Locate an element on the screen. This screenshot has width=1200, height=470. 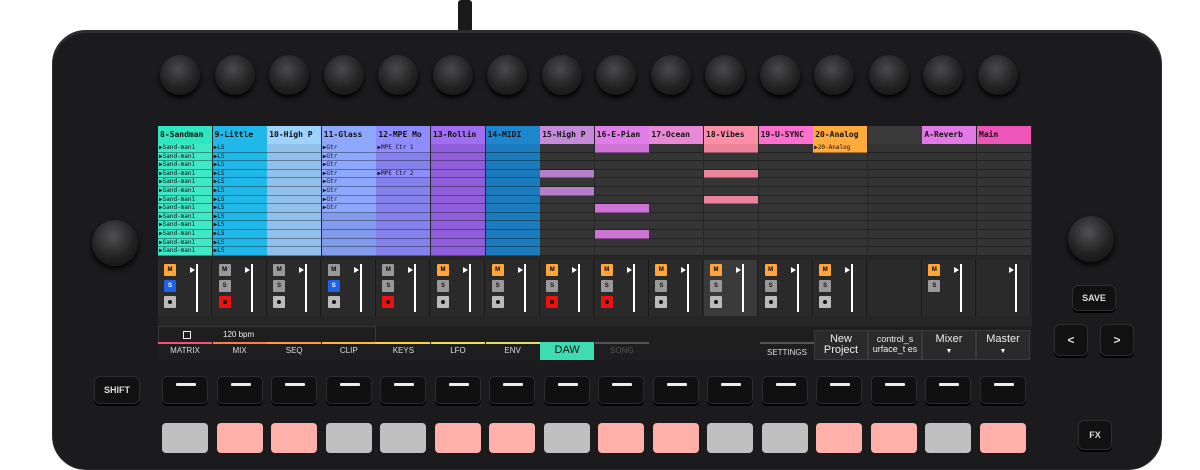
tab-song: SONG is located at coordinates (622, 353).